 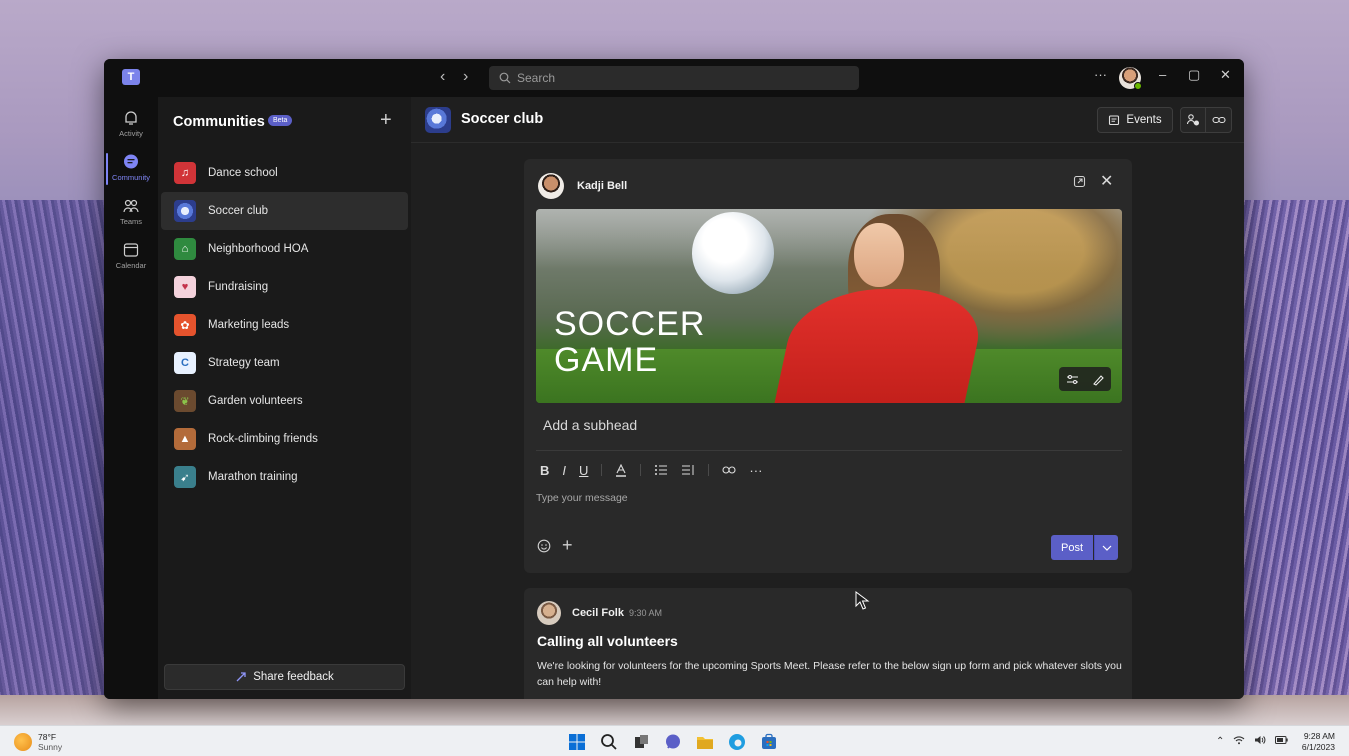 What do you see at coordinates (1106, 547) in the screenshot?
I see `post-options-dropdown` at bounding box center [1106, 547].